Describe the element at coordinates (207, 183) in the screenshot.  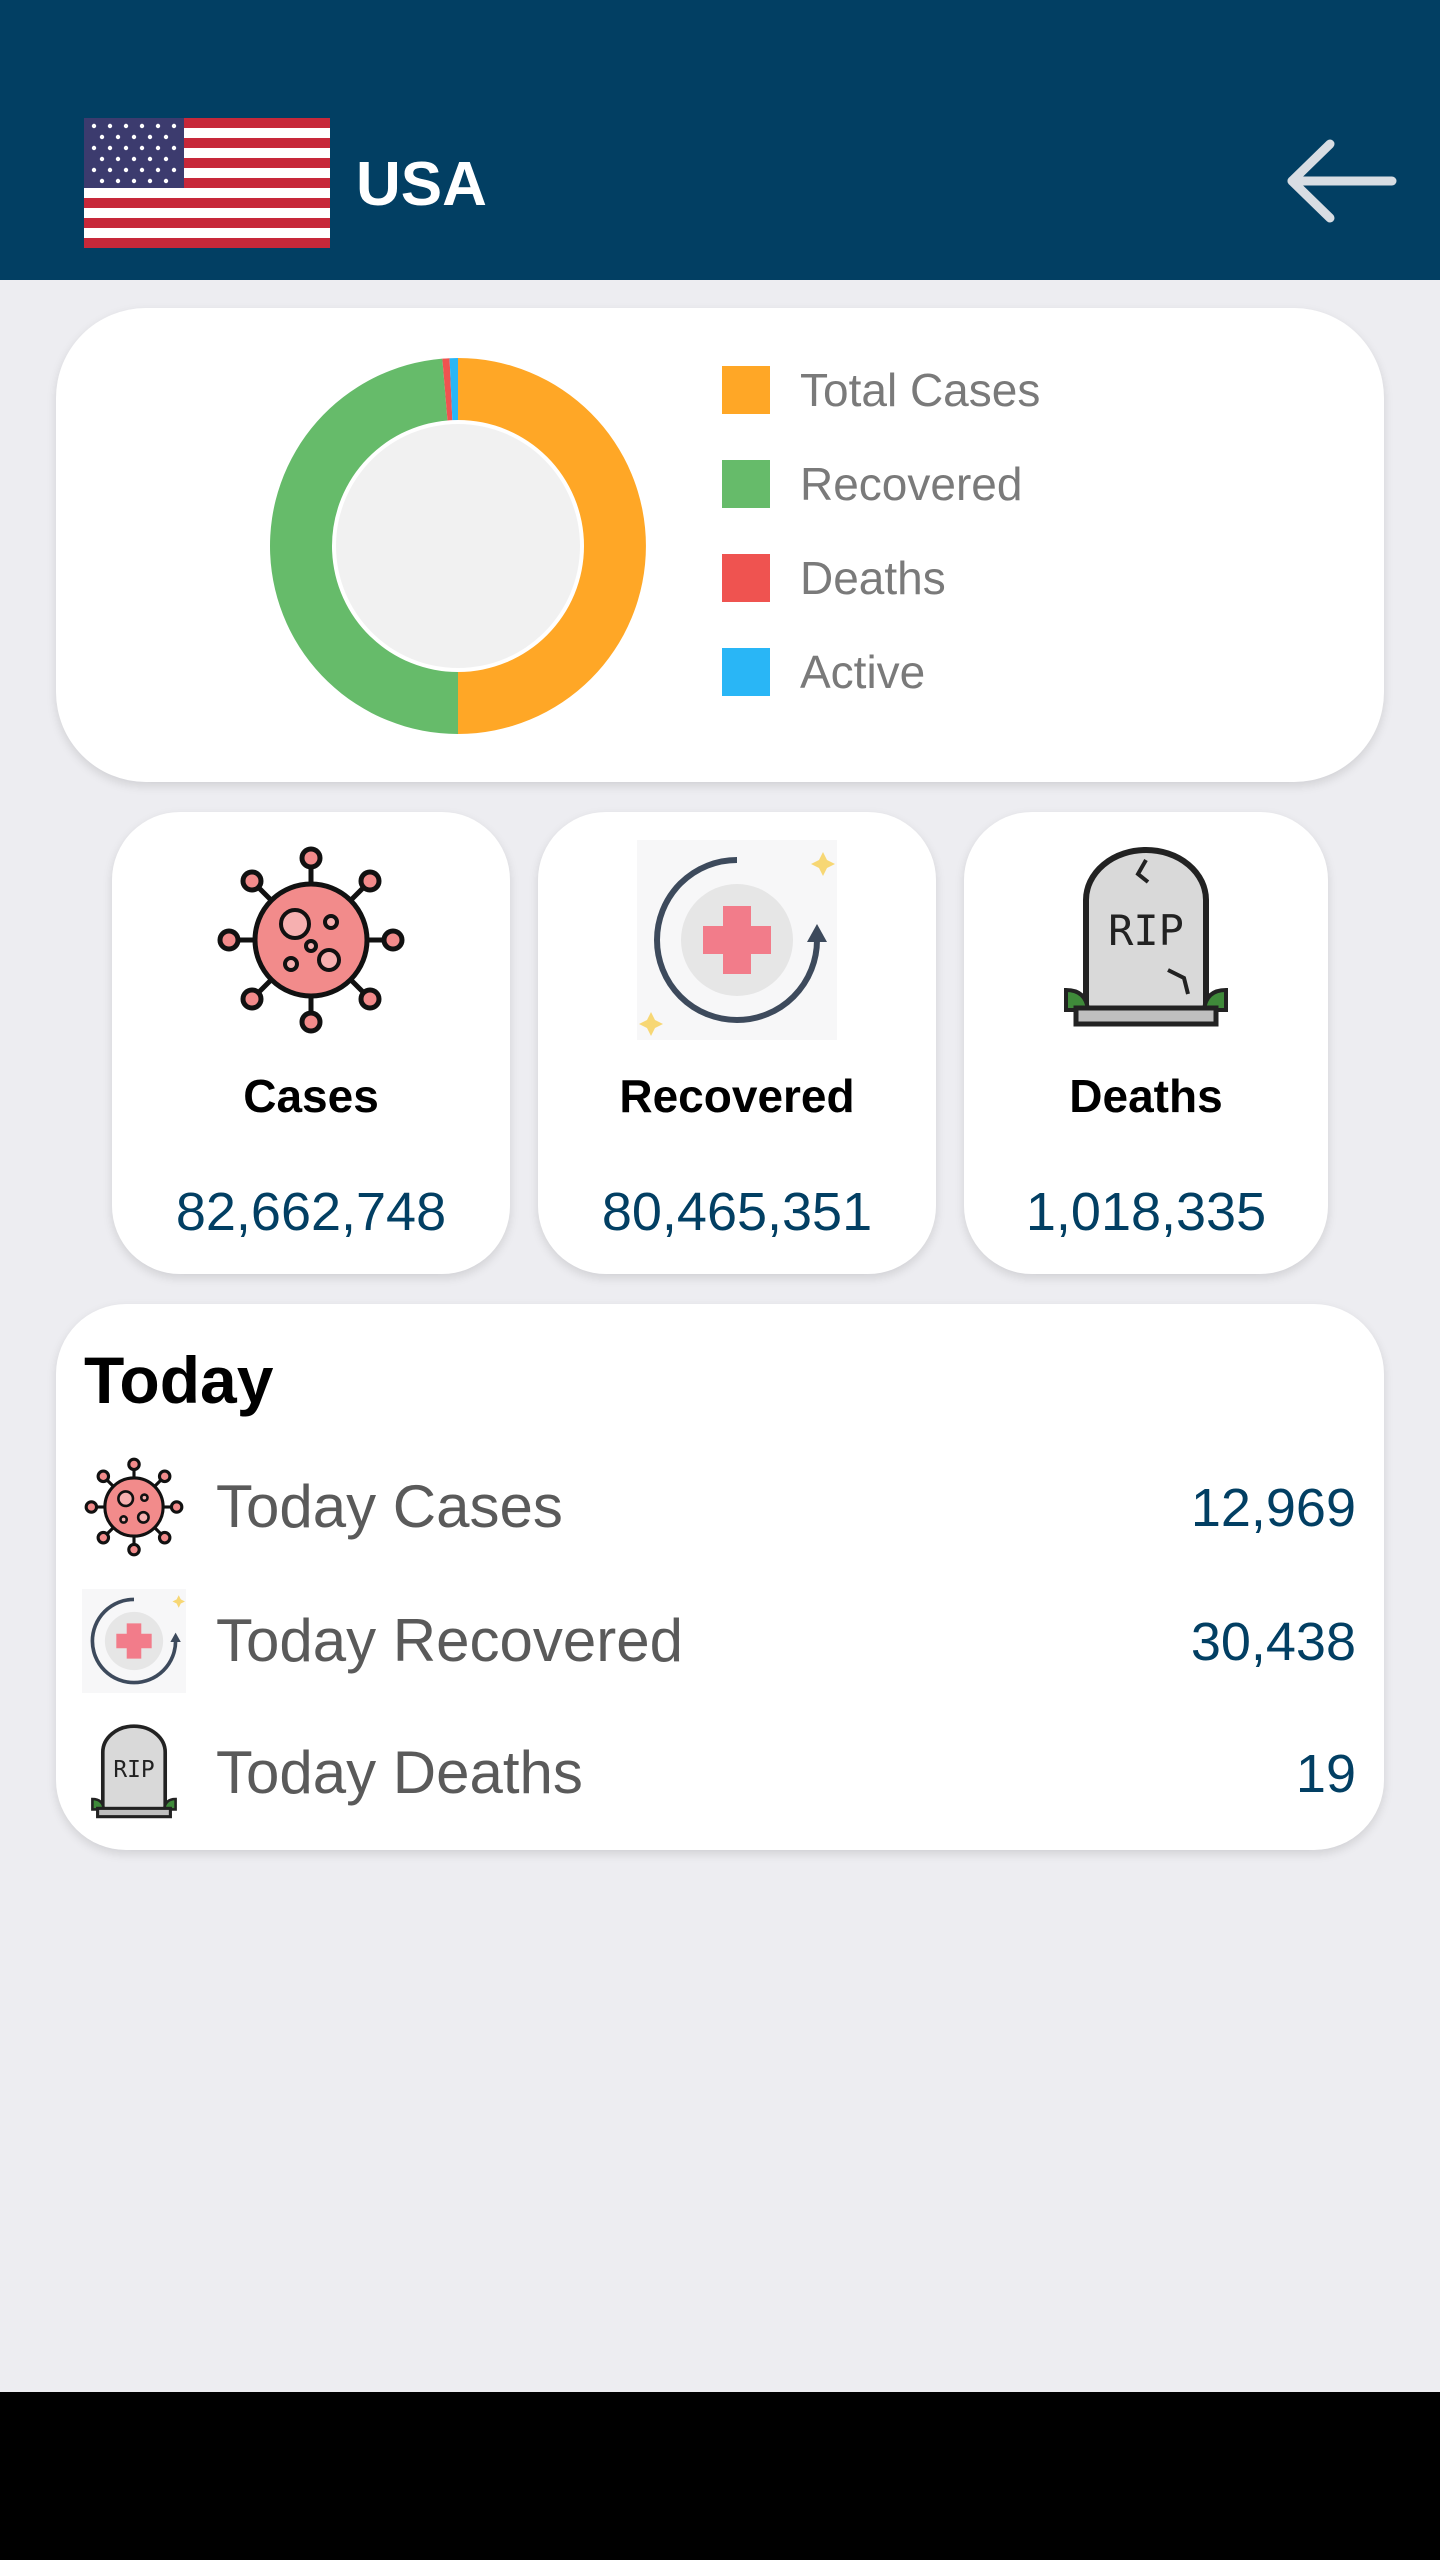
I see `us-flag-icon` at that location.